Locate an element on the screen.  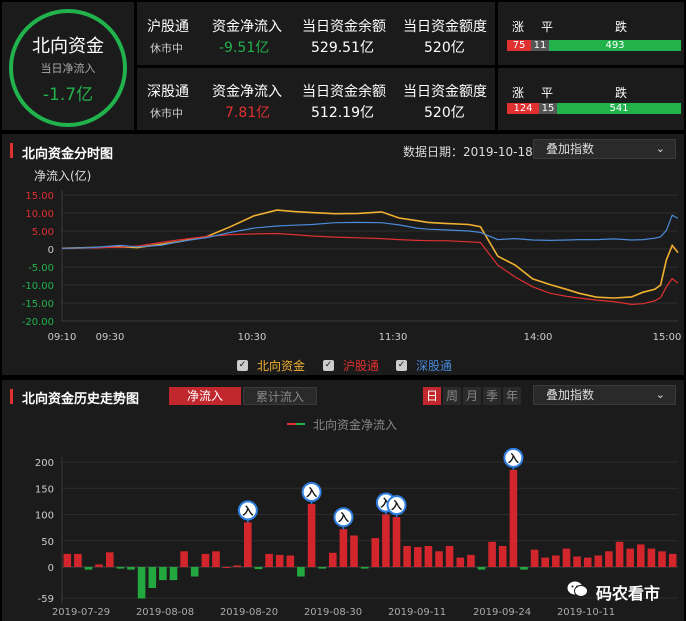
northbound-title: 北向资金 is located at coordinates (68, 46).